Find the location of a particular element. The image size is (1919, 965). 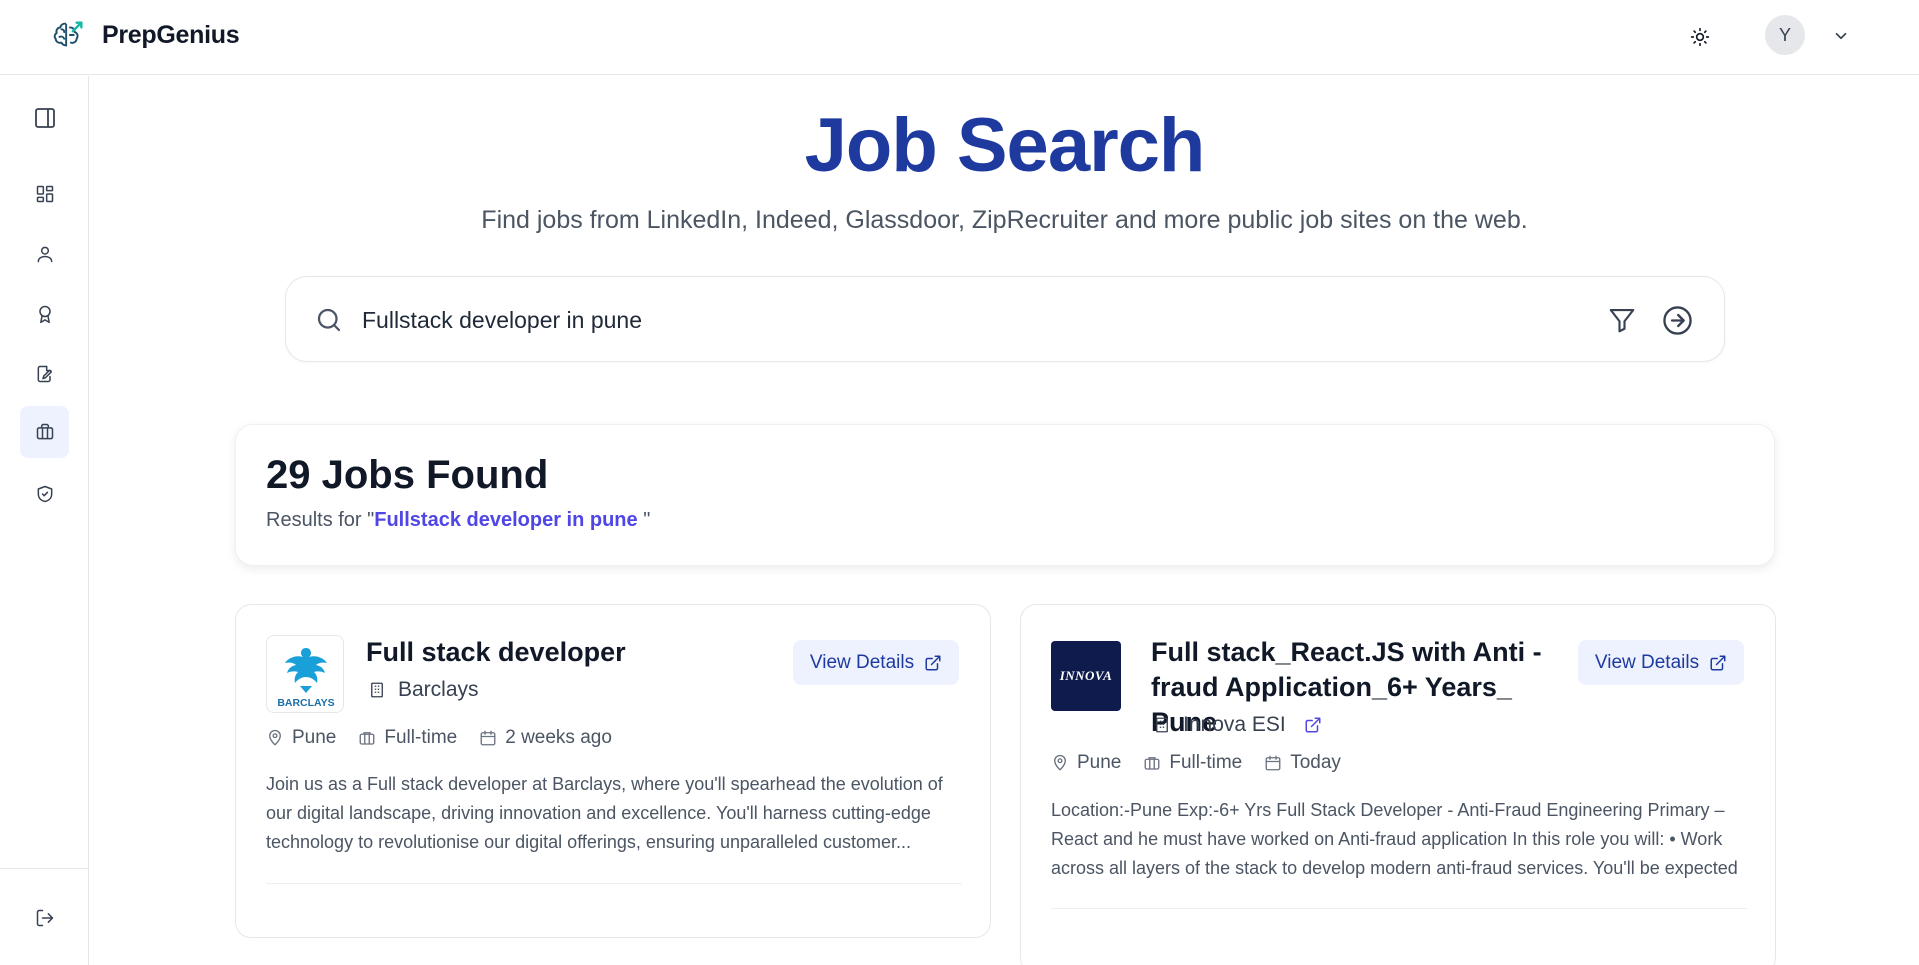

brand-name: PrepGenius is located at coordinates (171, 34).